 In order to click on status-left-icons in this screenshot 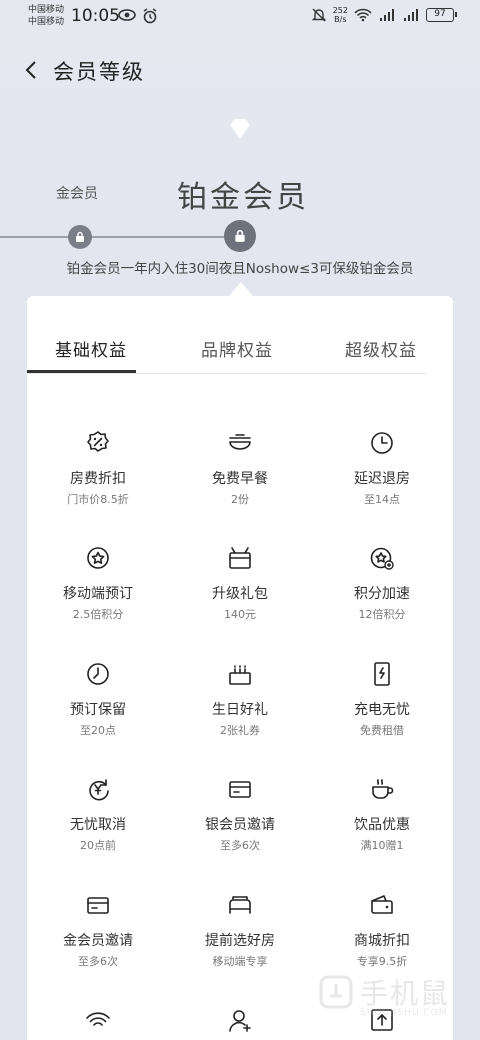, I will do `click(138, 16)`.